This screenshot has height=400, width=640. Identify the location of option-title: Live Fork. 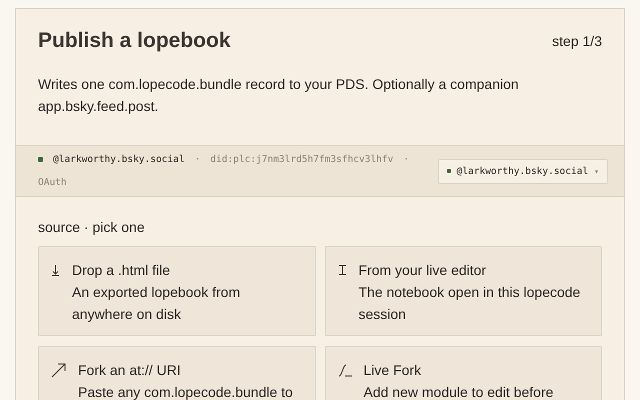
(393, 370).